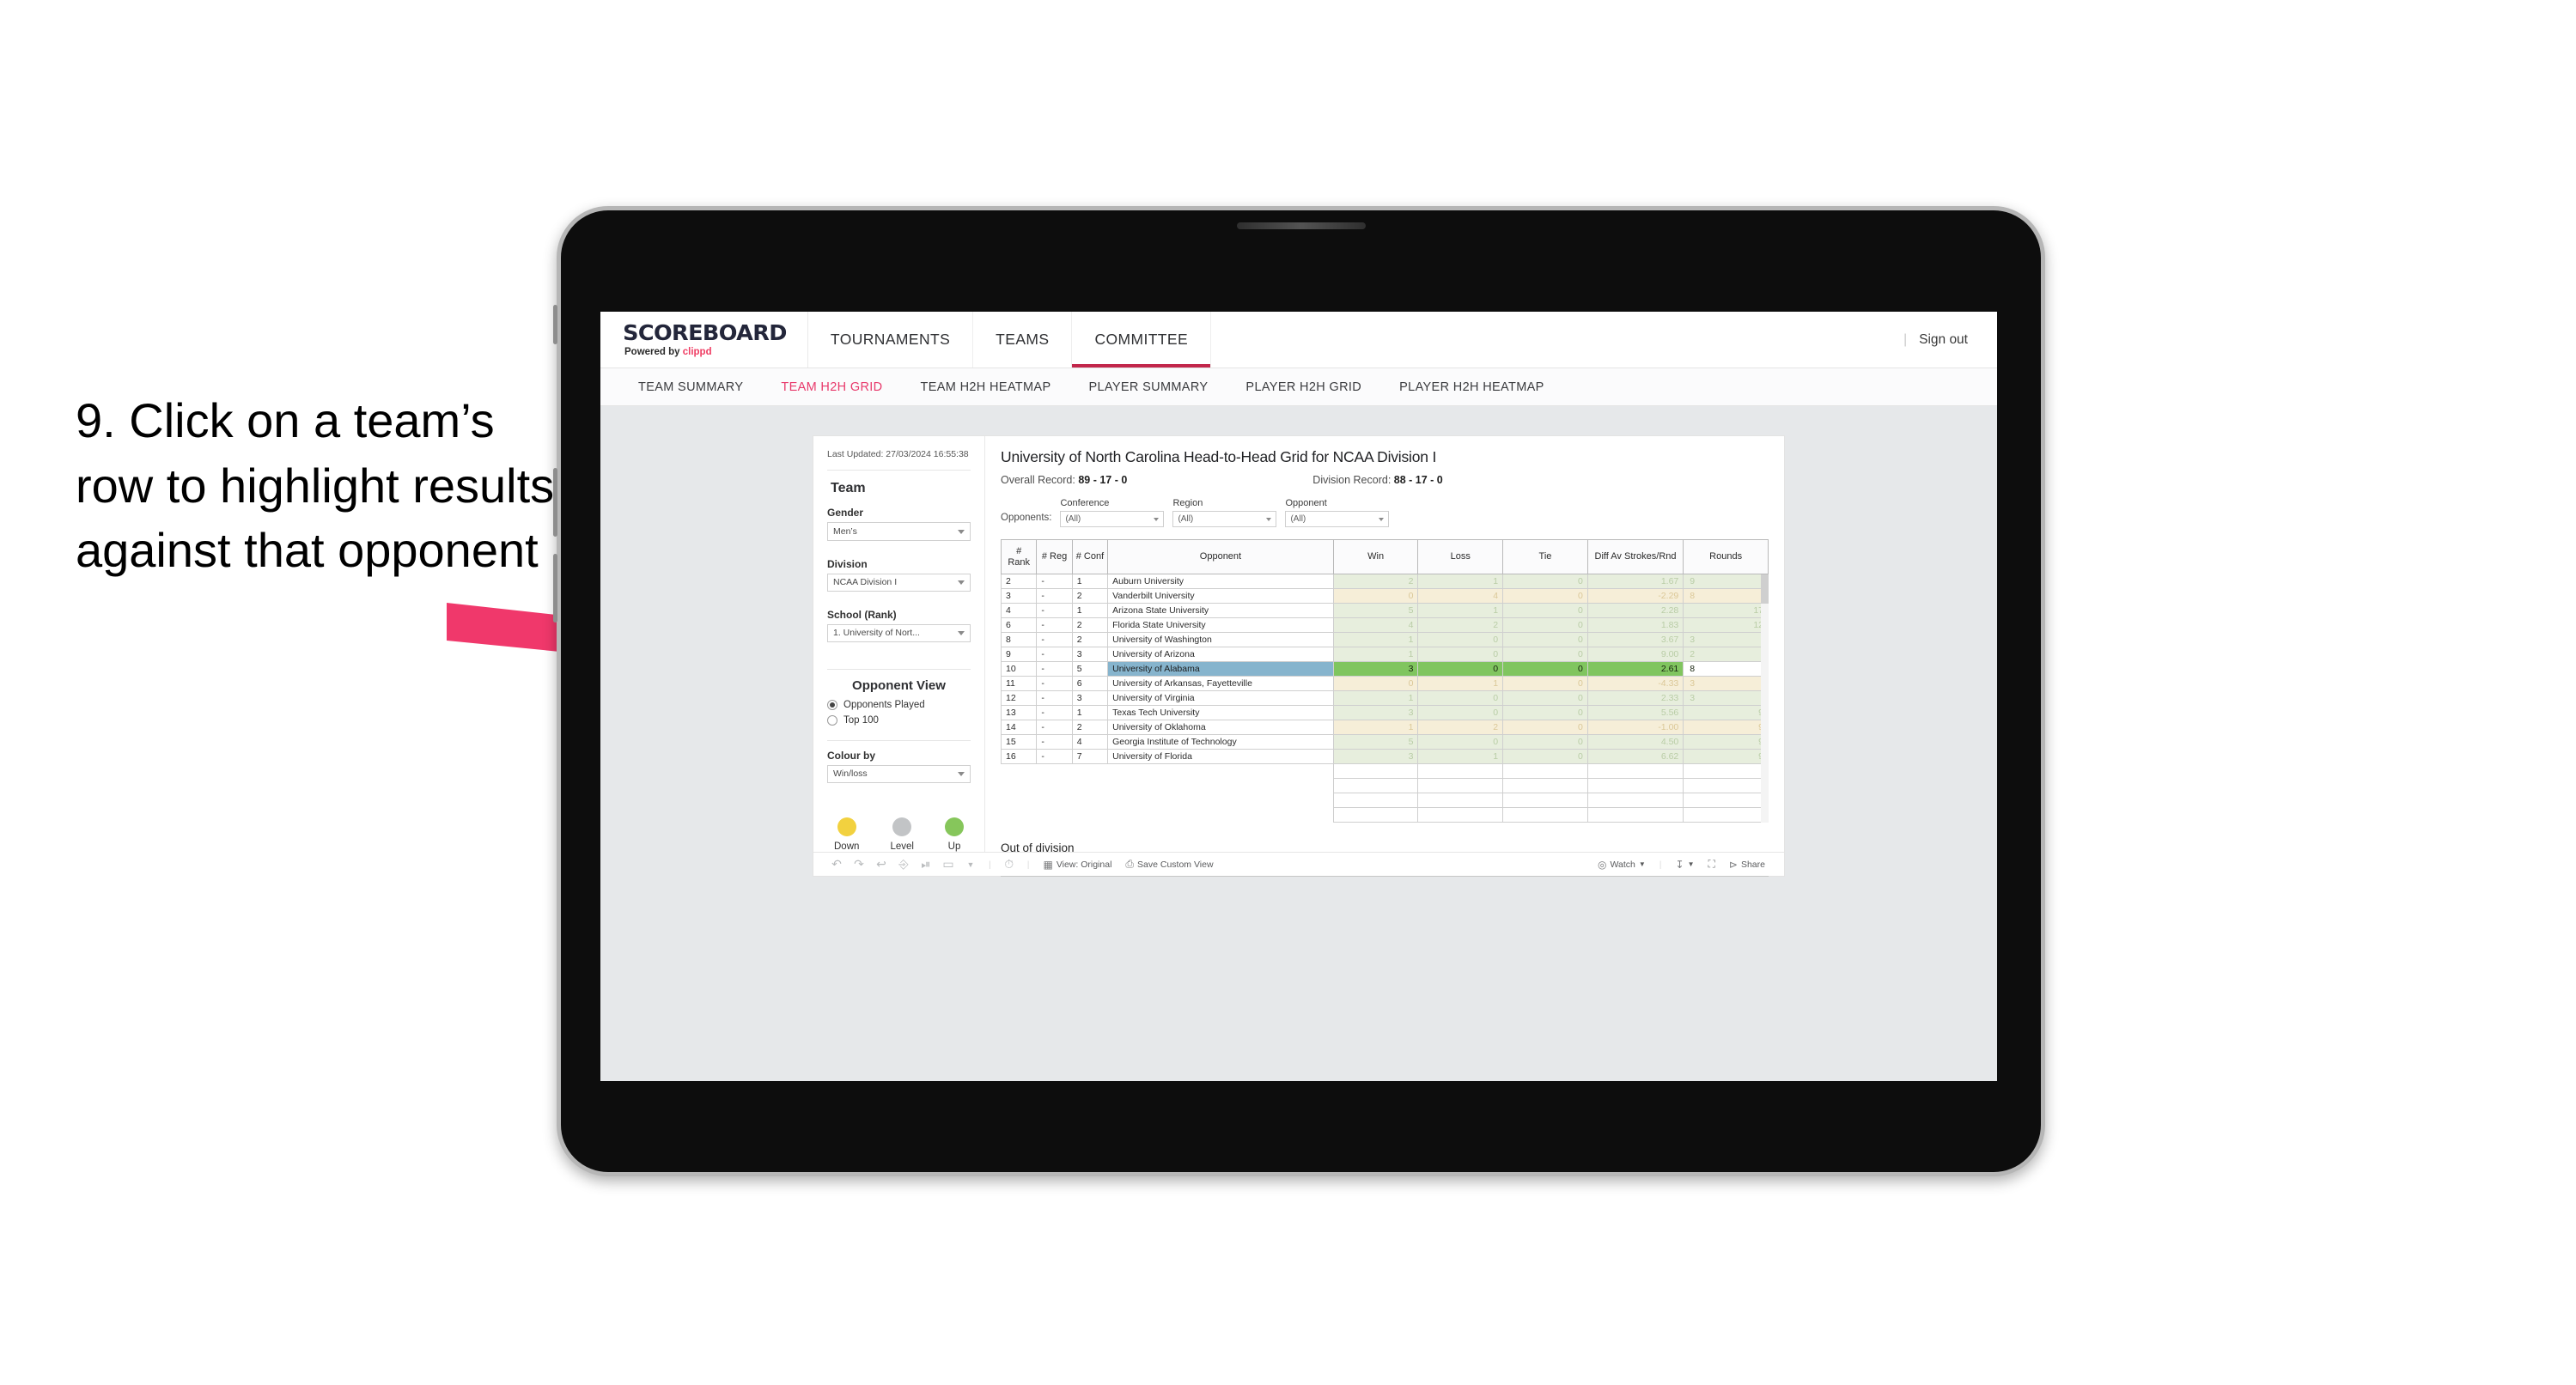 This screenshot has height=1385, width=2576. Describe the element at coordinates (899, 685) in the screenshot. I see `opponent-view-heading: Opponent View` at that location.